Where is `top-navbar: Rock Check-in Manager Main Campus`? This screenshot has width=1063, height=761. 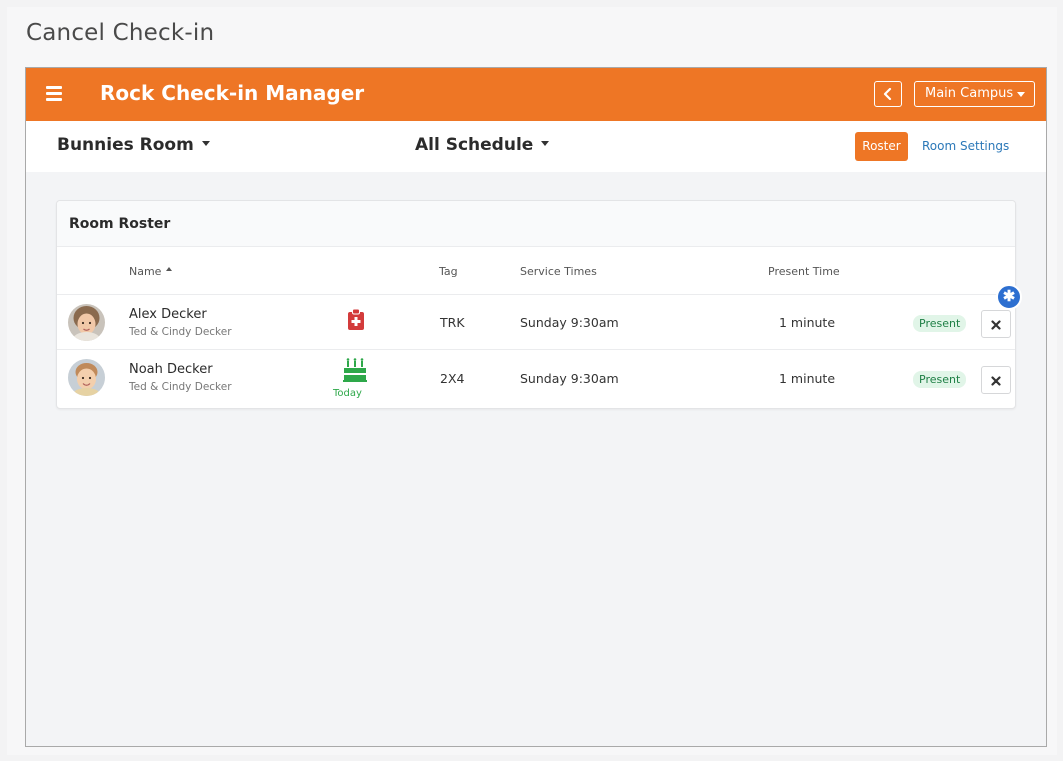
top-navbar: Rock Check-in Manager Main Campus is located at coordinates (536, 94).